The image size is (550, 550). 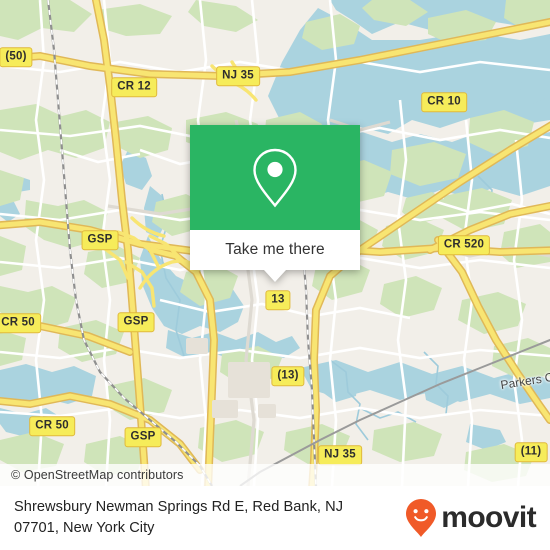 I want to click on moovit-pin-icon, so click(x=421, y=518).